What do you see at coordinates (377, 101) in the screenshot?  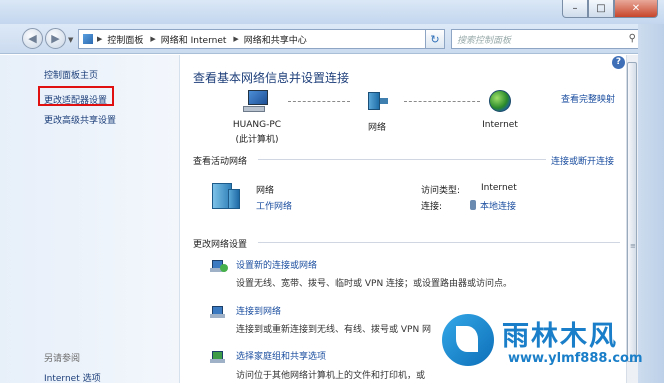 I see `network-icon` at bounding box center [377, 101].